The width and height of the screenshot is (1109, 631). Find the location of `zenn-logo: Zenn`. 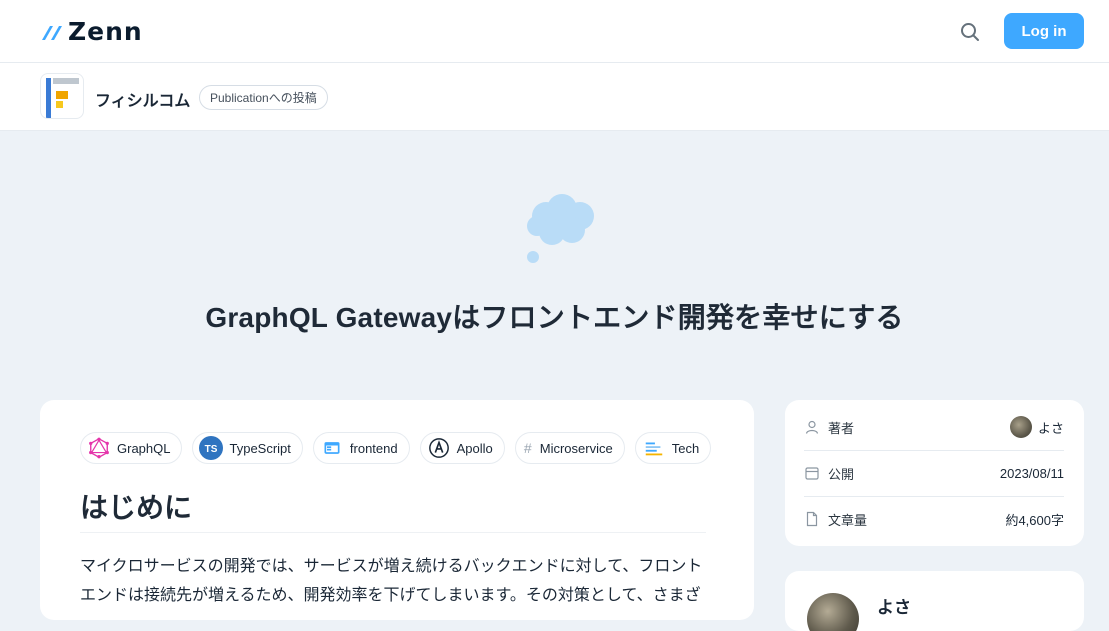

zenn-logo: Zenn is located at coordinates (91, 32).